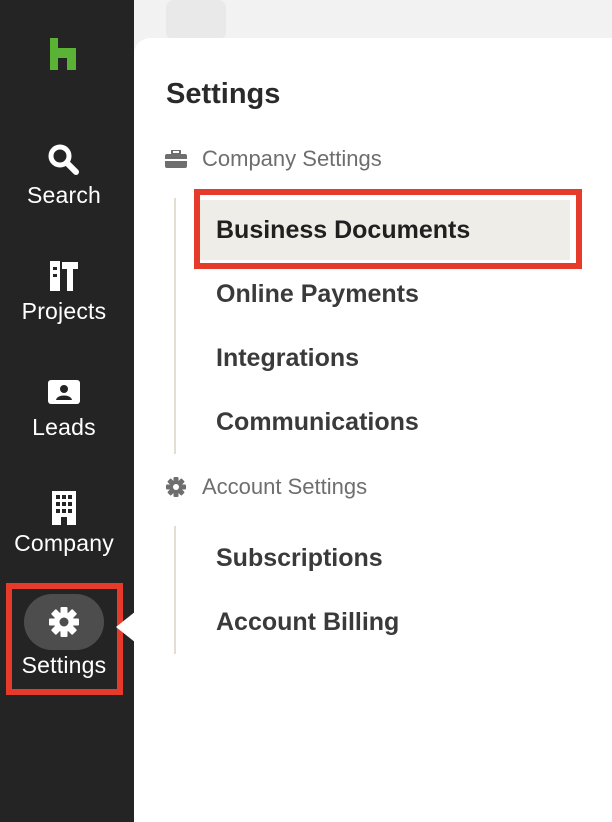 Image resolution: width=612 pixels, height=822 pixels. I want to click on nav-item-company: Company, so click(64, 522).